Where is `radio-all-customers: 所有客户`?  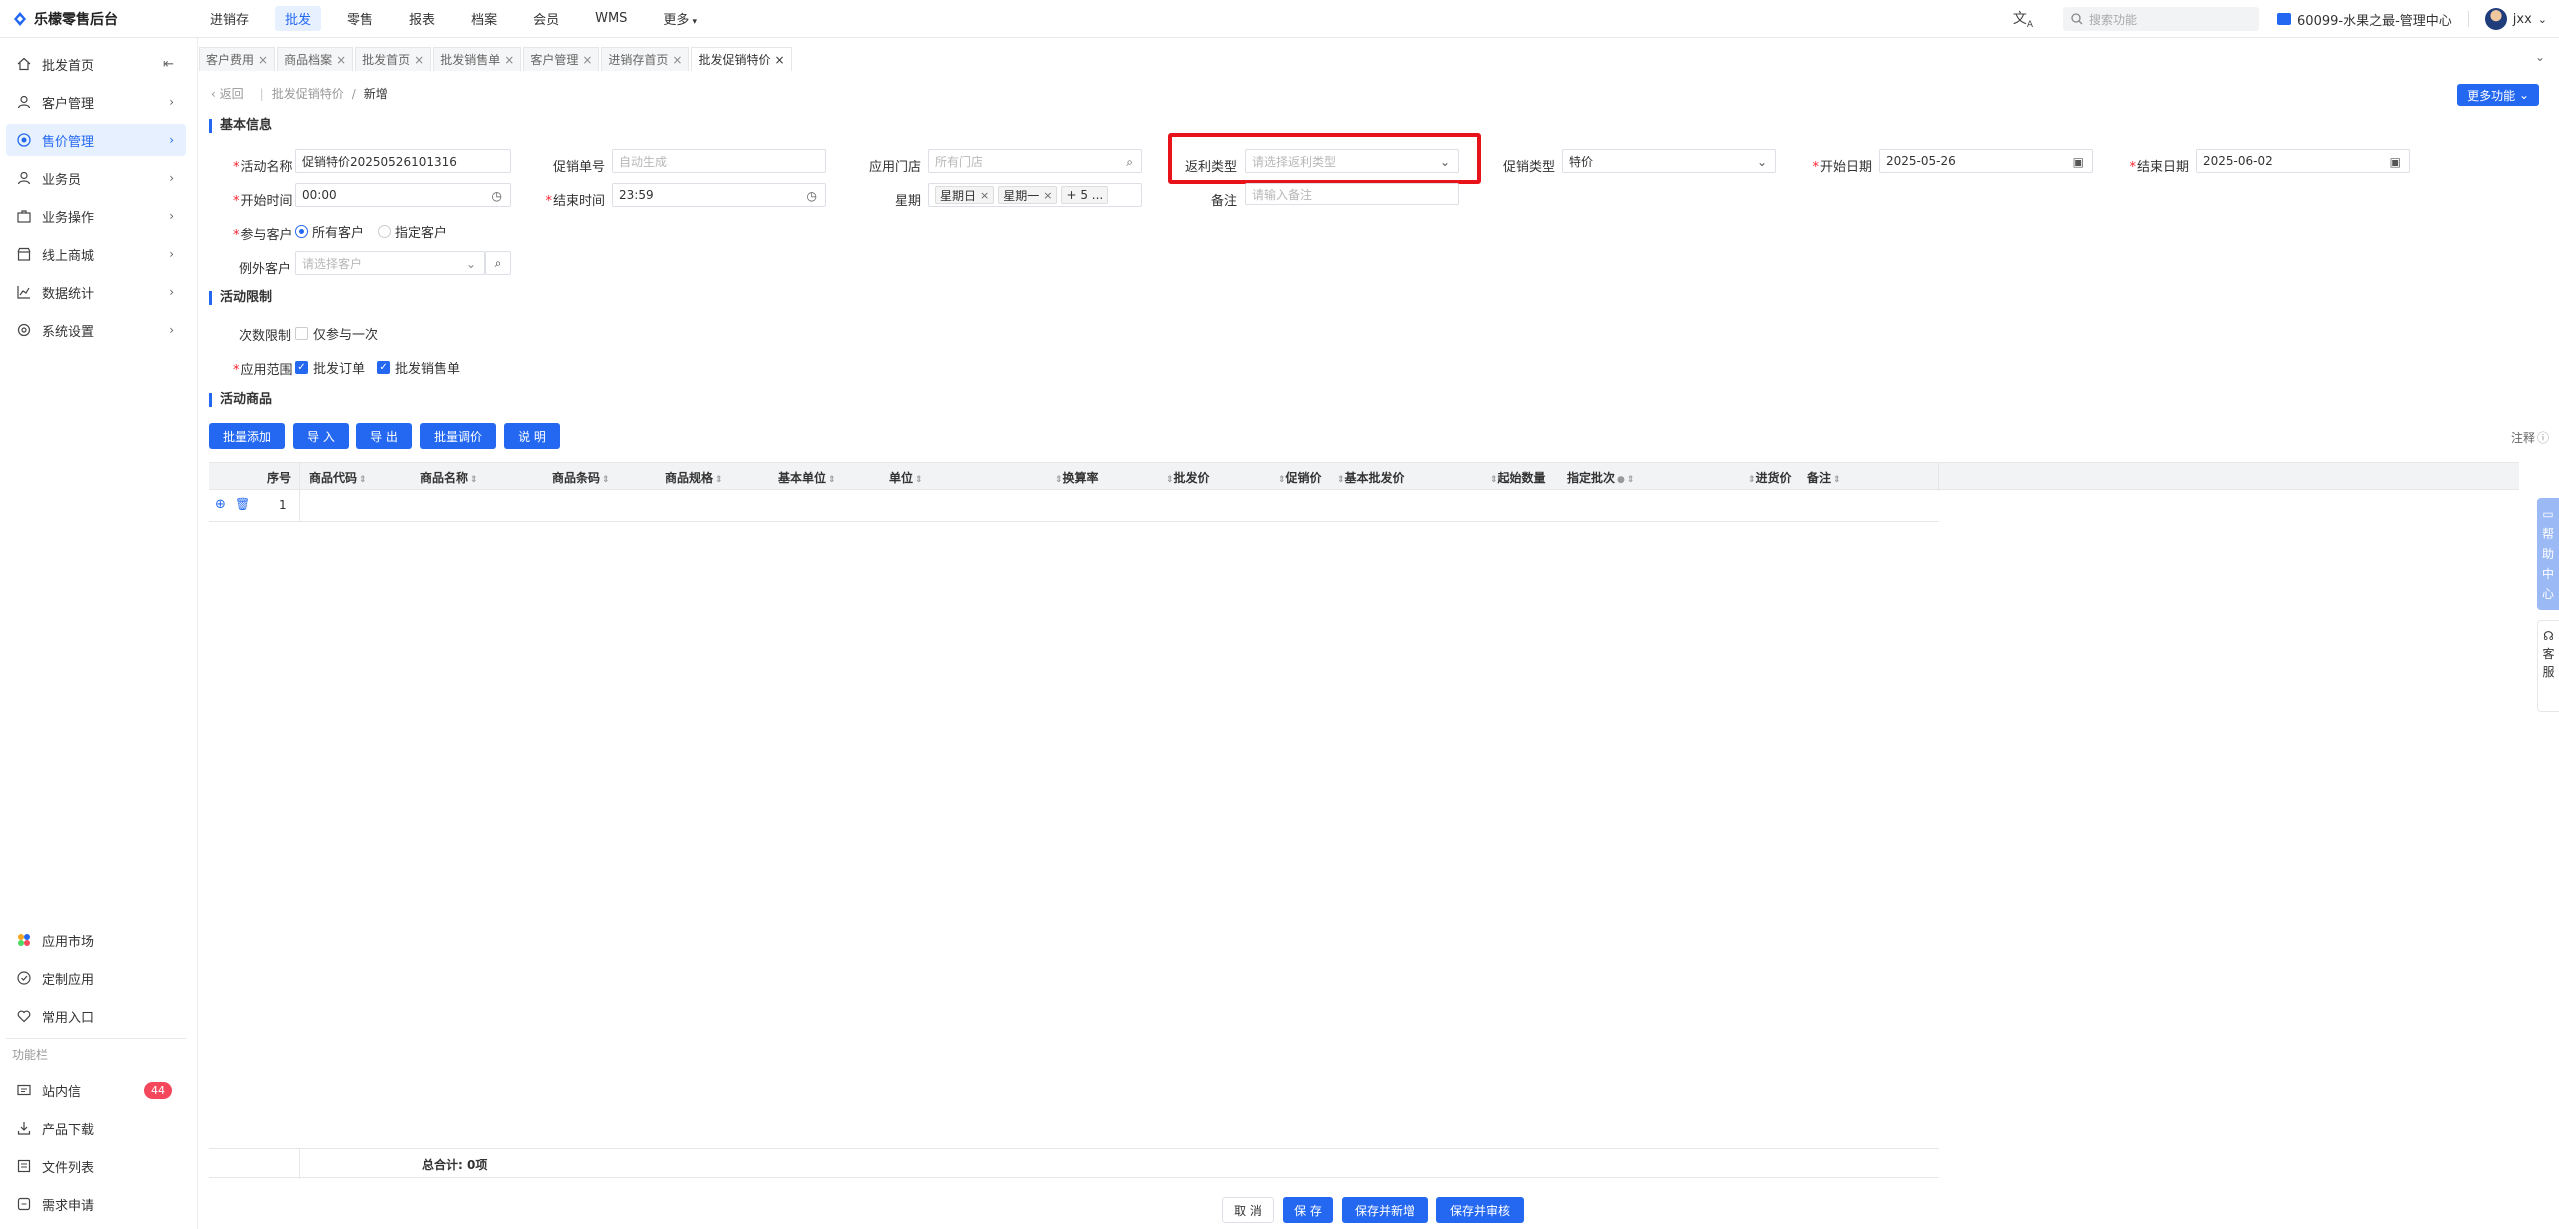 radio-all-customers: 所有客户 is located at coordinates (329, 231).